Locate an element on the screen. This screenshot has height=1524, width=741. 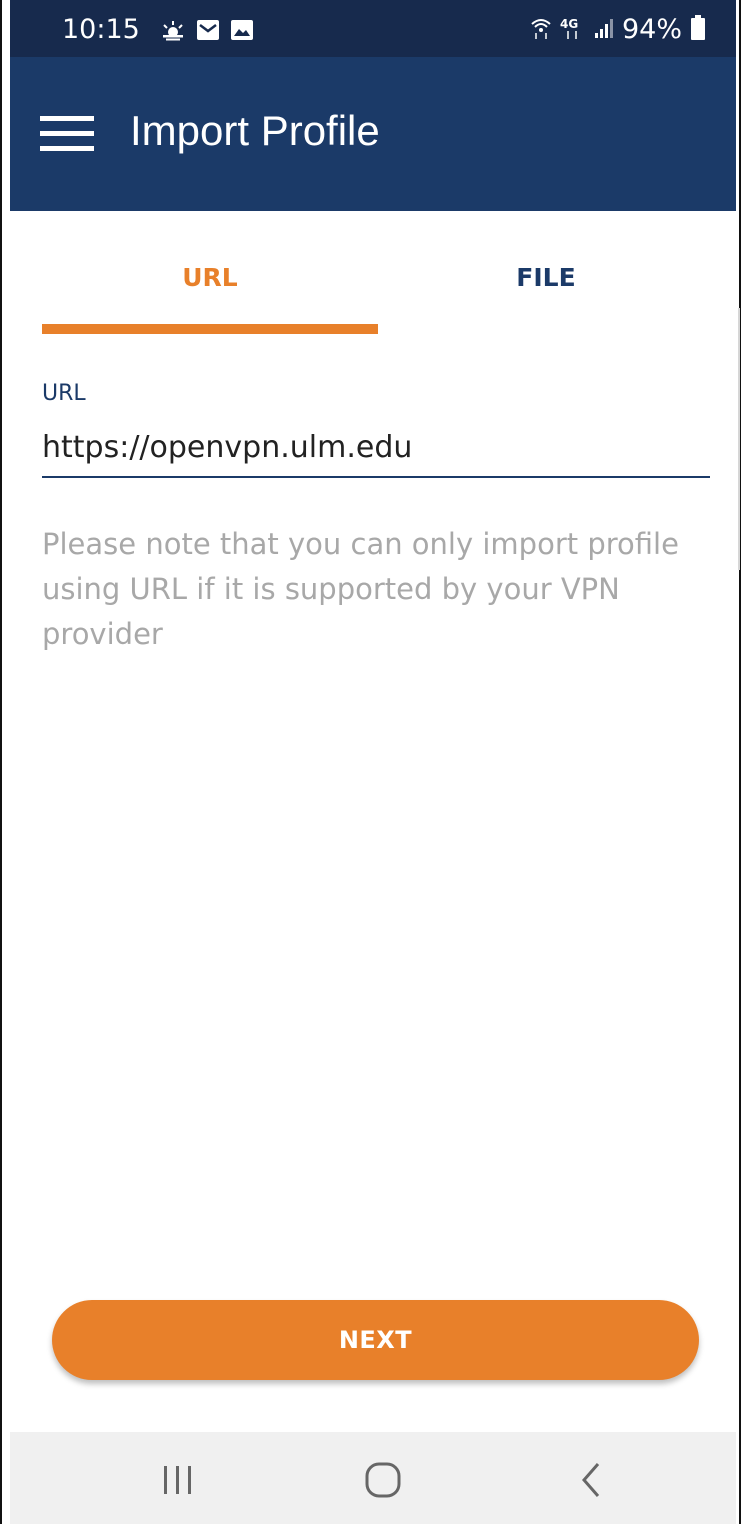
recent-apps-icon is located at coordinates (177, 1480).